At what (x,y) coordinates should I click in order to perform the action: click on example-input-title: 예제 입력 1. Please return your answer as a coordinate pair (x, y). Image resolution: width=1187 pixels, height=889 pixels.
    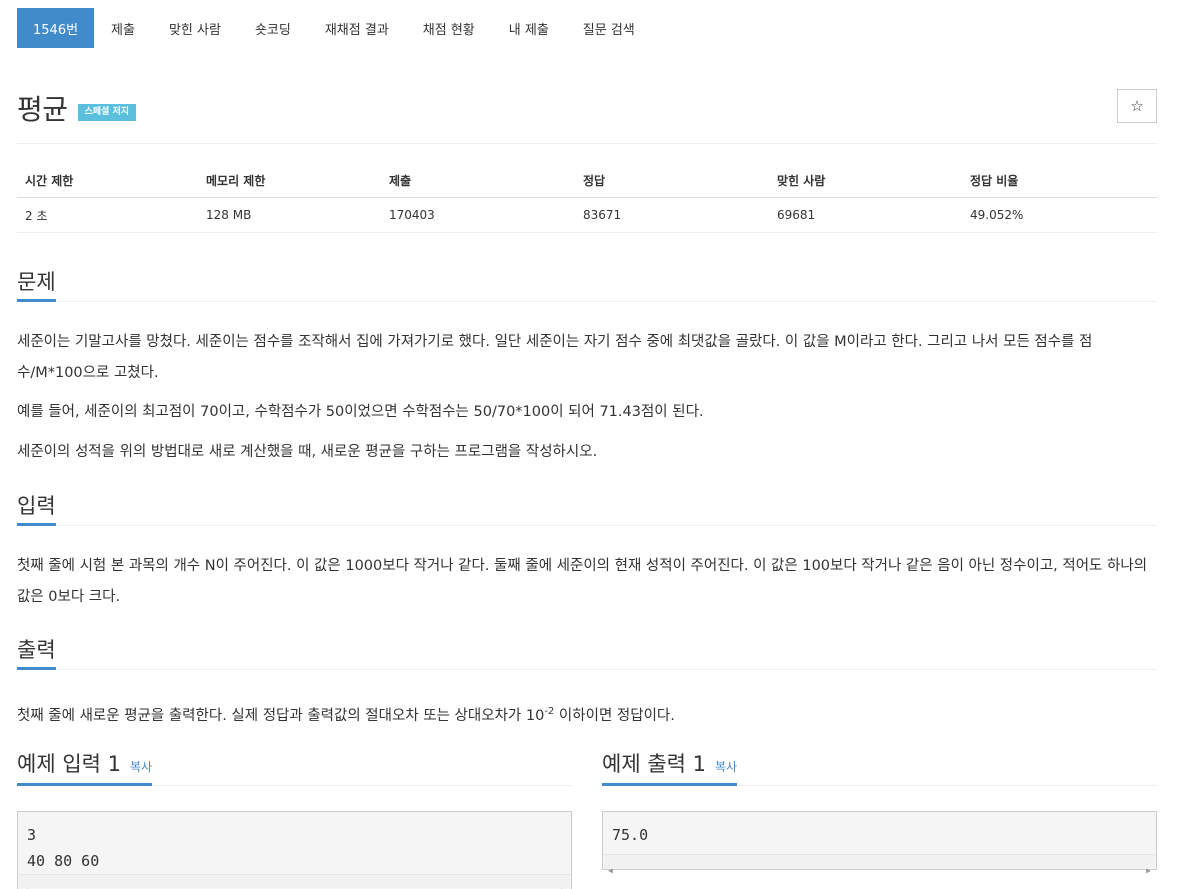
    Looking at the image, I should click on (69, 764).